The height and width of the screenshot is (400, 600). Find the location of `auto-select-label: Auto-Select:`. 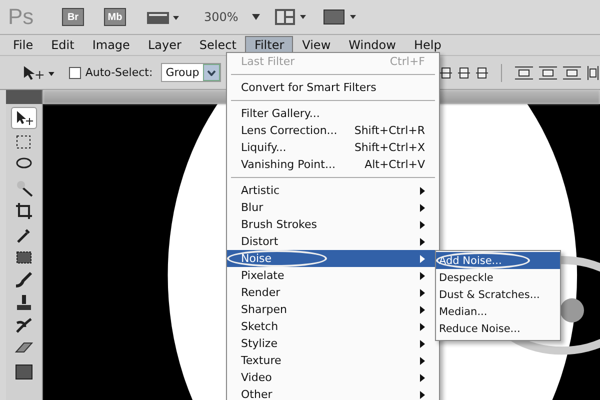

auto-select-label: Auto-Select: is located at coordinates (119, 72).